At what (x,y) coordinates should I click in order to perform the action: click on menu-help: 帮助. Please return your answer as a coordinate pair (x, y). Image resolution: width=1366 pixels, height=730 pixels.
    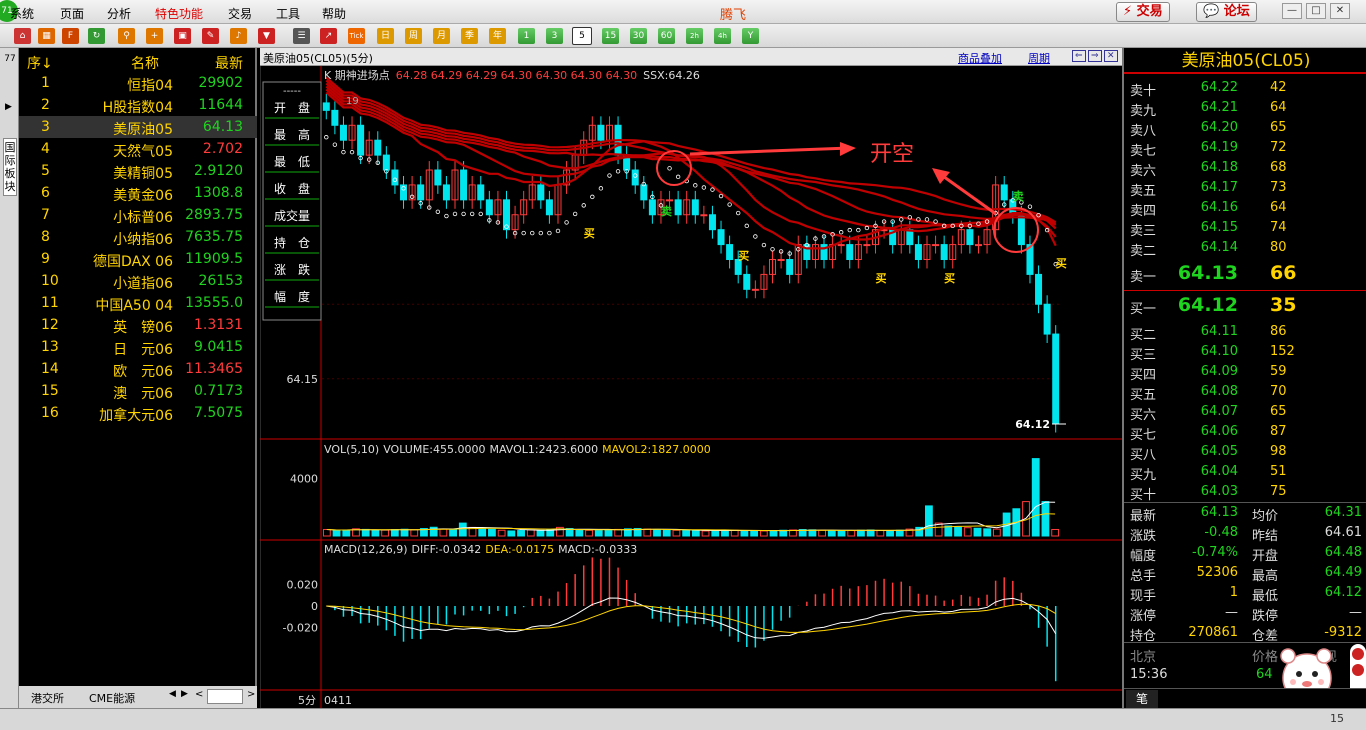
    Looking at the image, I should click on (334, 13).